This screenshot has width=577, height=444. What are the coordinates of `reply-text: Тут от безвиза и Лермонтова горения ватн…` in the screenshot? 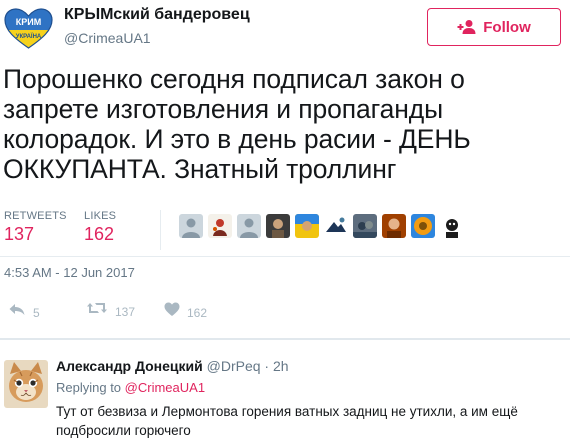 It's located at (287, 421).